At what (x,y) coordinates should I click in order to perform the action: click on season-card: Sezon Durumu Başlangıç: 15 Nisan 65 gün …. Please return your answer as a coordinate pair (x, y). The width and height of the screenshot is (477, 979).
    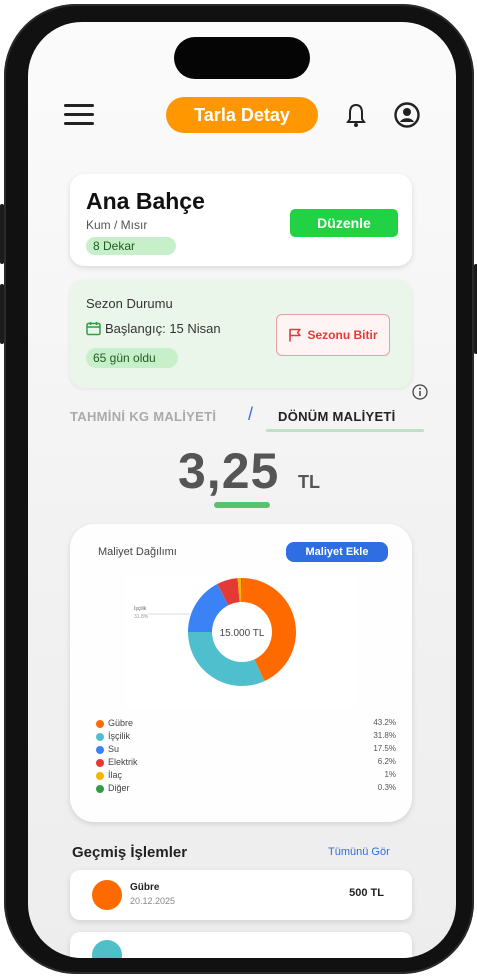
    Looking at the image, I should click on (241, 334).